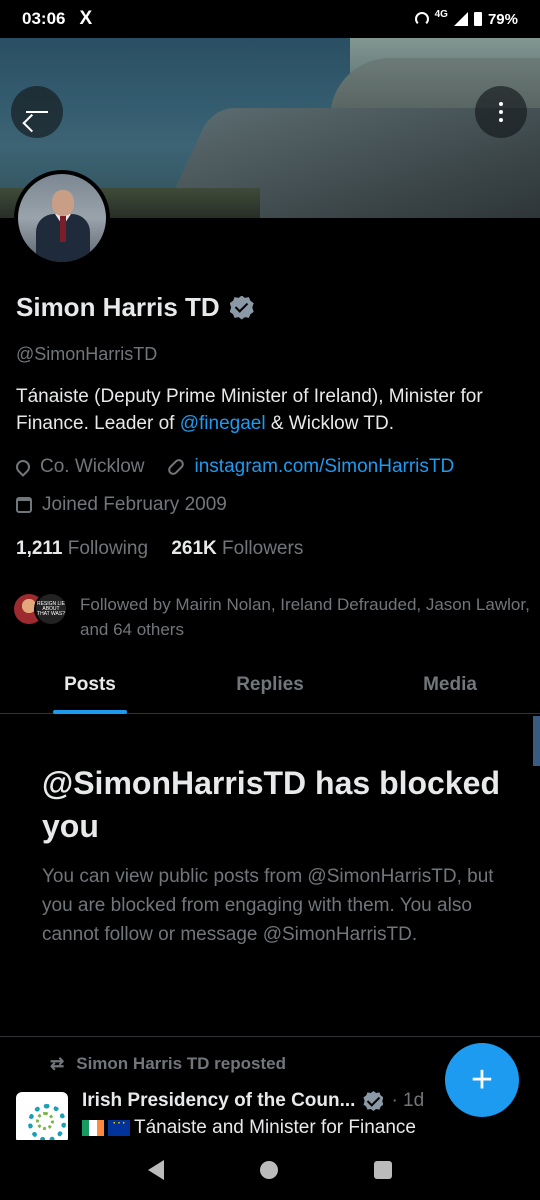 The image size is (540, 1200). I want to click on system-nav-bar, so click(270, 1170).